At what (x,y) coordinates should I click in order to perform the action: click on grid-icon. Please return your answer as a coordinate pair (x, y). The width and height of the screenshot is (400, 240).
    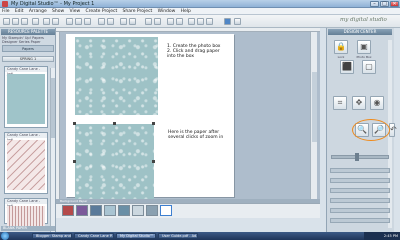
    Looking at the image, I should click on (157, 21).